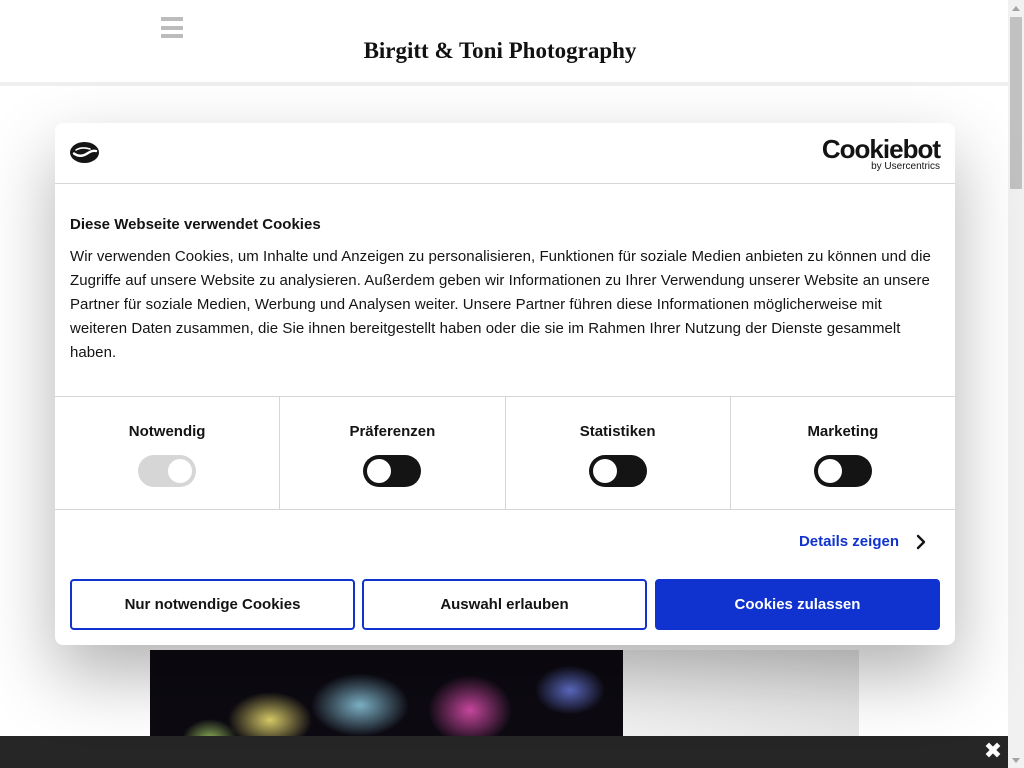 The image size is (1024, 768). Describe the element at coordinates (505, 153) in the screenshot. I see `dialog-header: Cookiebot by Usercentrics` at that location.